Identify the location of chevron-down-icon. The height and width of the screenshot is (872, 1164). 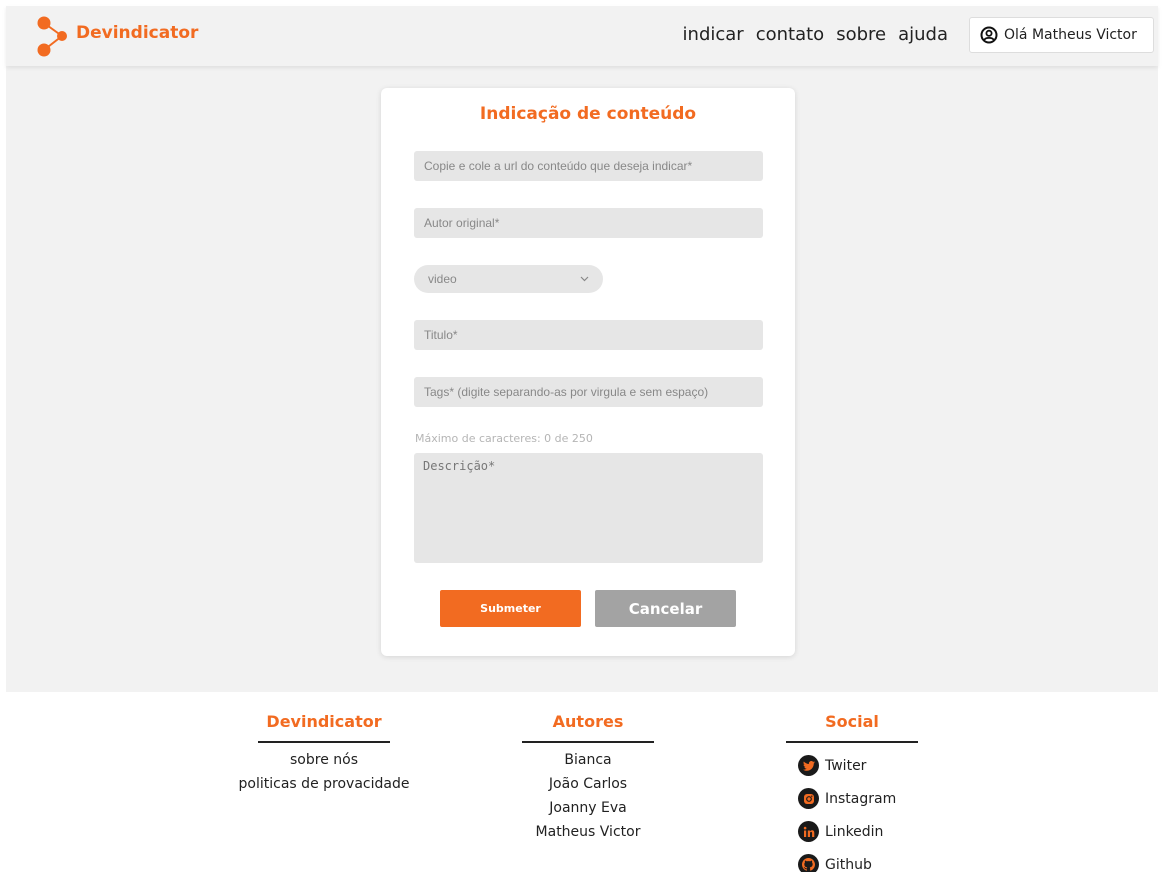
(584, 279).